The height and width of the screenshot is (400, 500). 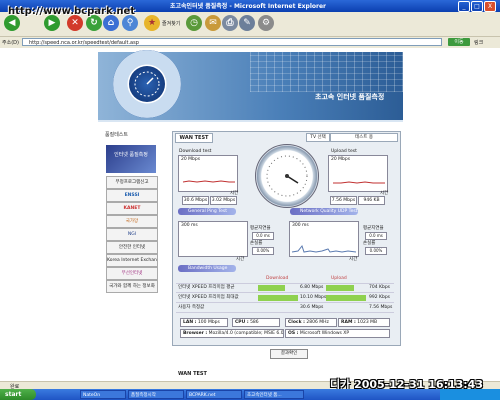 What do you see at coordinates (240, 259) in the screenshot?
I see `general-ping-time-label: 시간` at bounding box center [240, 259].